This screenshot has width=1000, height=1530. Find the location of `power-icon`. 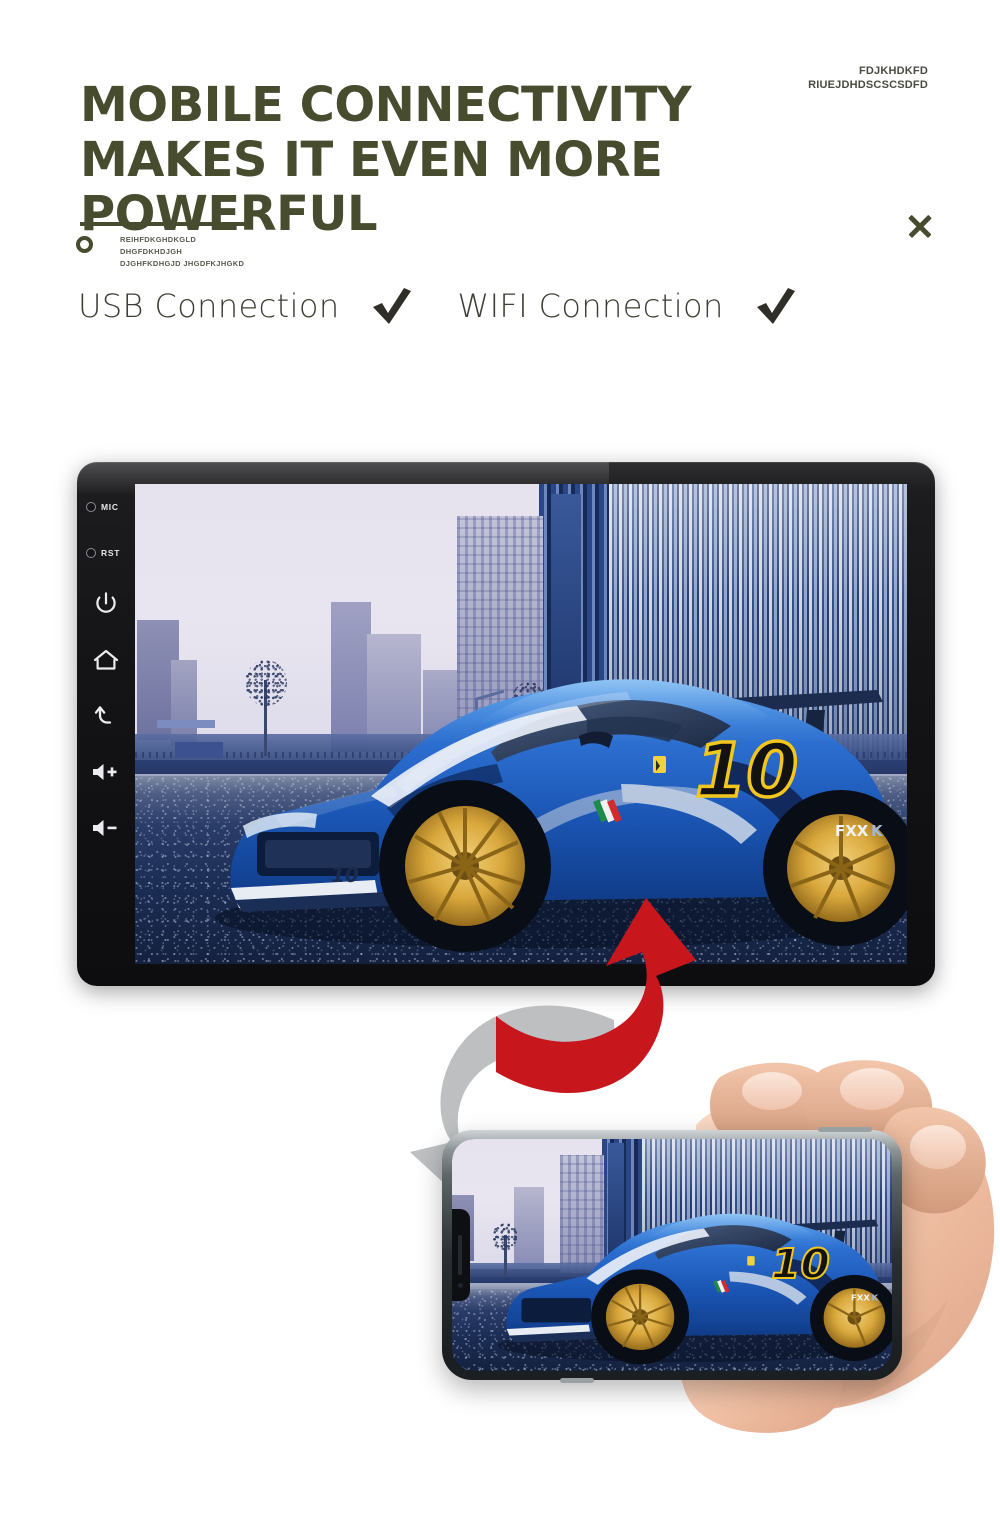

power-icon is located at coordinates (106, 604).